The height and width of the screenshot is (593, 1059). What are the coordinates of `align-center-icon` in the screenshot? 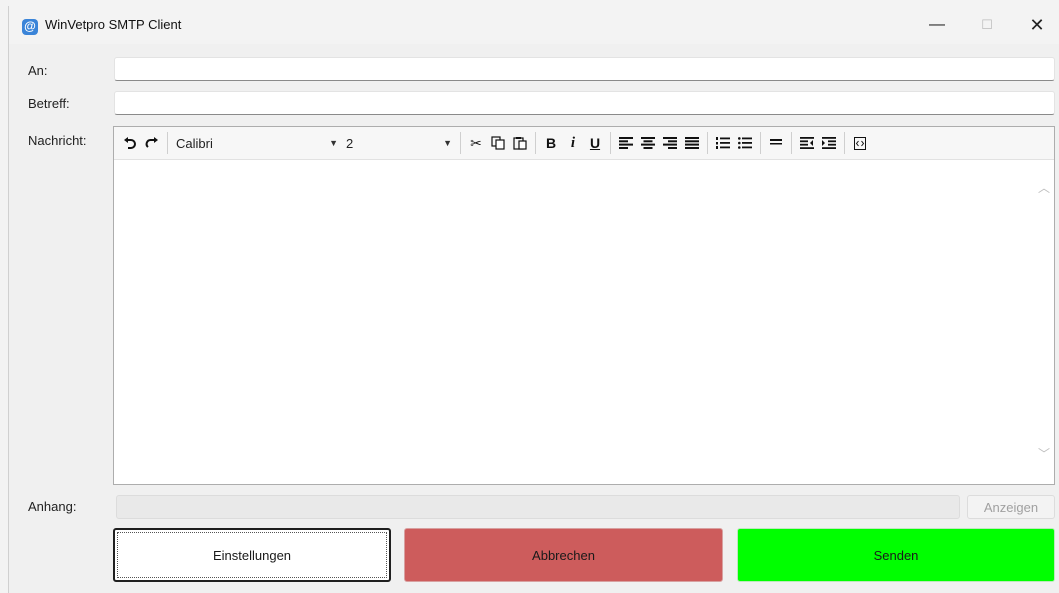 It's located at (648, 143).